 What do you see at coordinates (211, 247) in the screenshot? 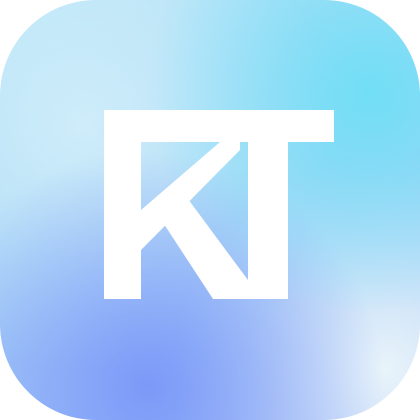
I see `k-lower-leg` at bounding box center [211, 247].